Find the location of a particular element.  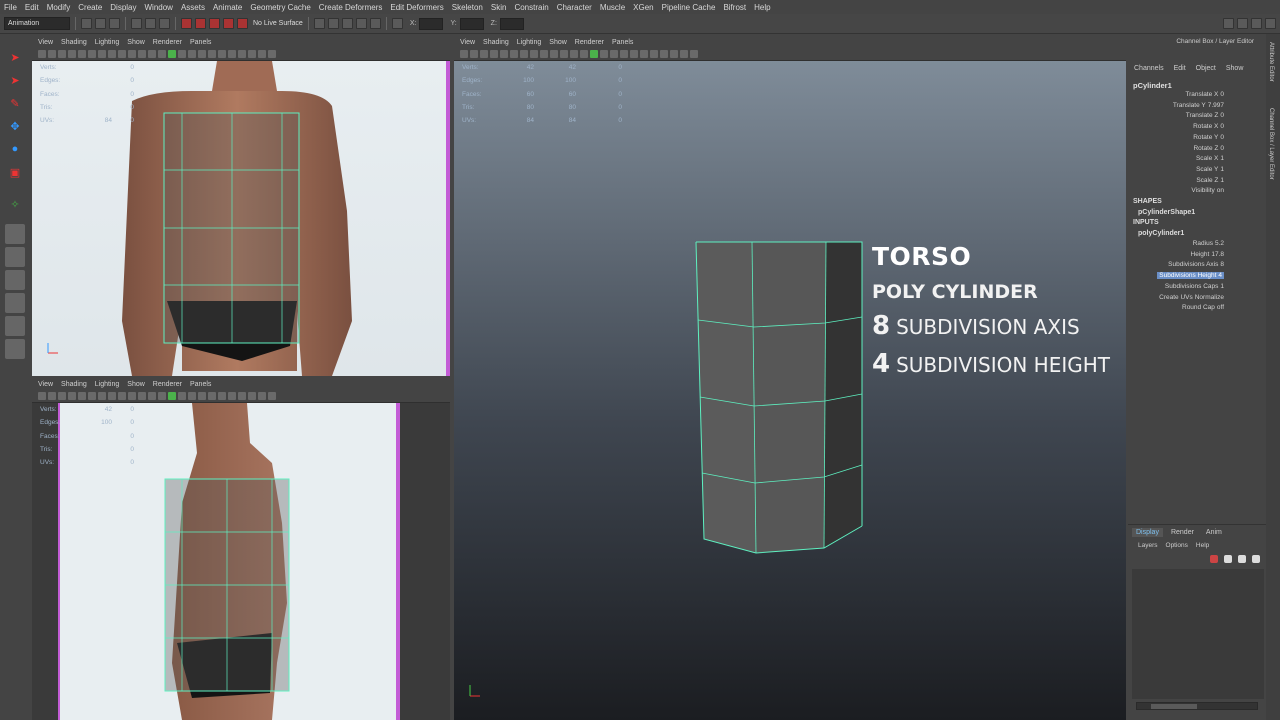

history-icon is located at coordinates (333, 23).